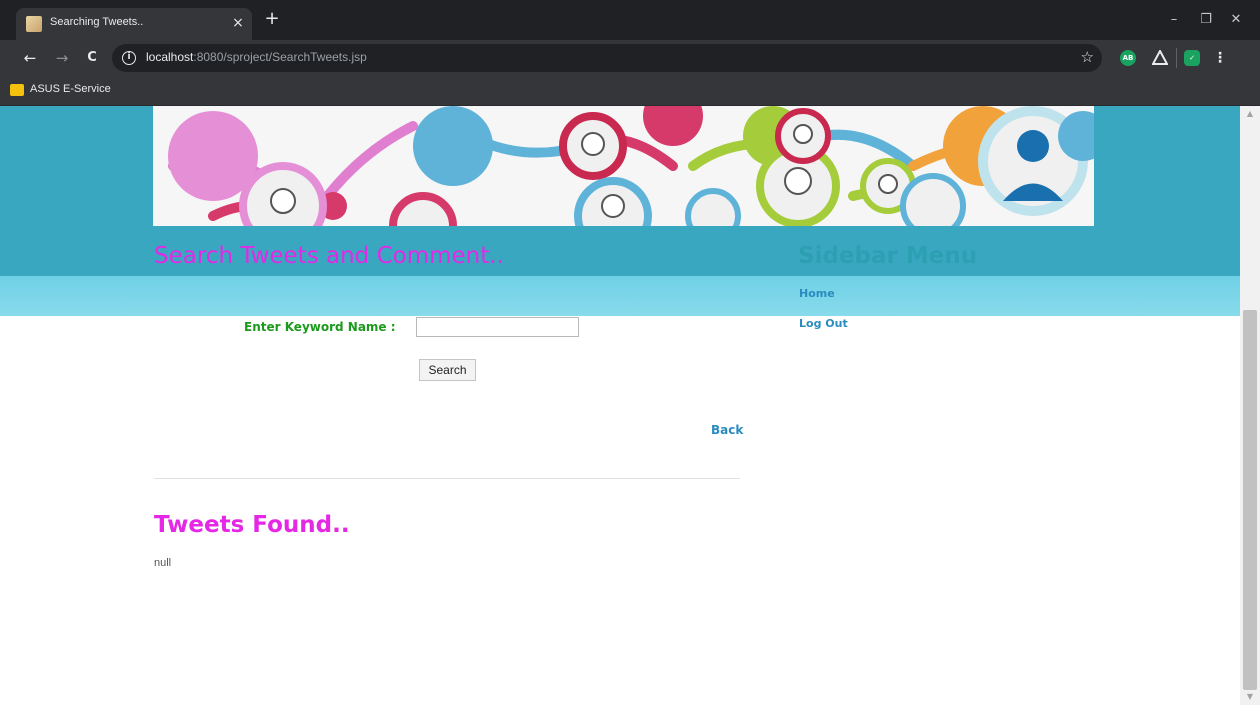  What do you see at coordinates (1250, 697) in the screenshot?
I see `scroll-down-icon: ▼` at bounding box center [1250, 697].